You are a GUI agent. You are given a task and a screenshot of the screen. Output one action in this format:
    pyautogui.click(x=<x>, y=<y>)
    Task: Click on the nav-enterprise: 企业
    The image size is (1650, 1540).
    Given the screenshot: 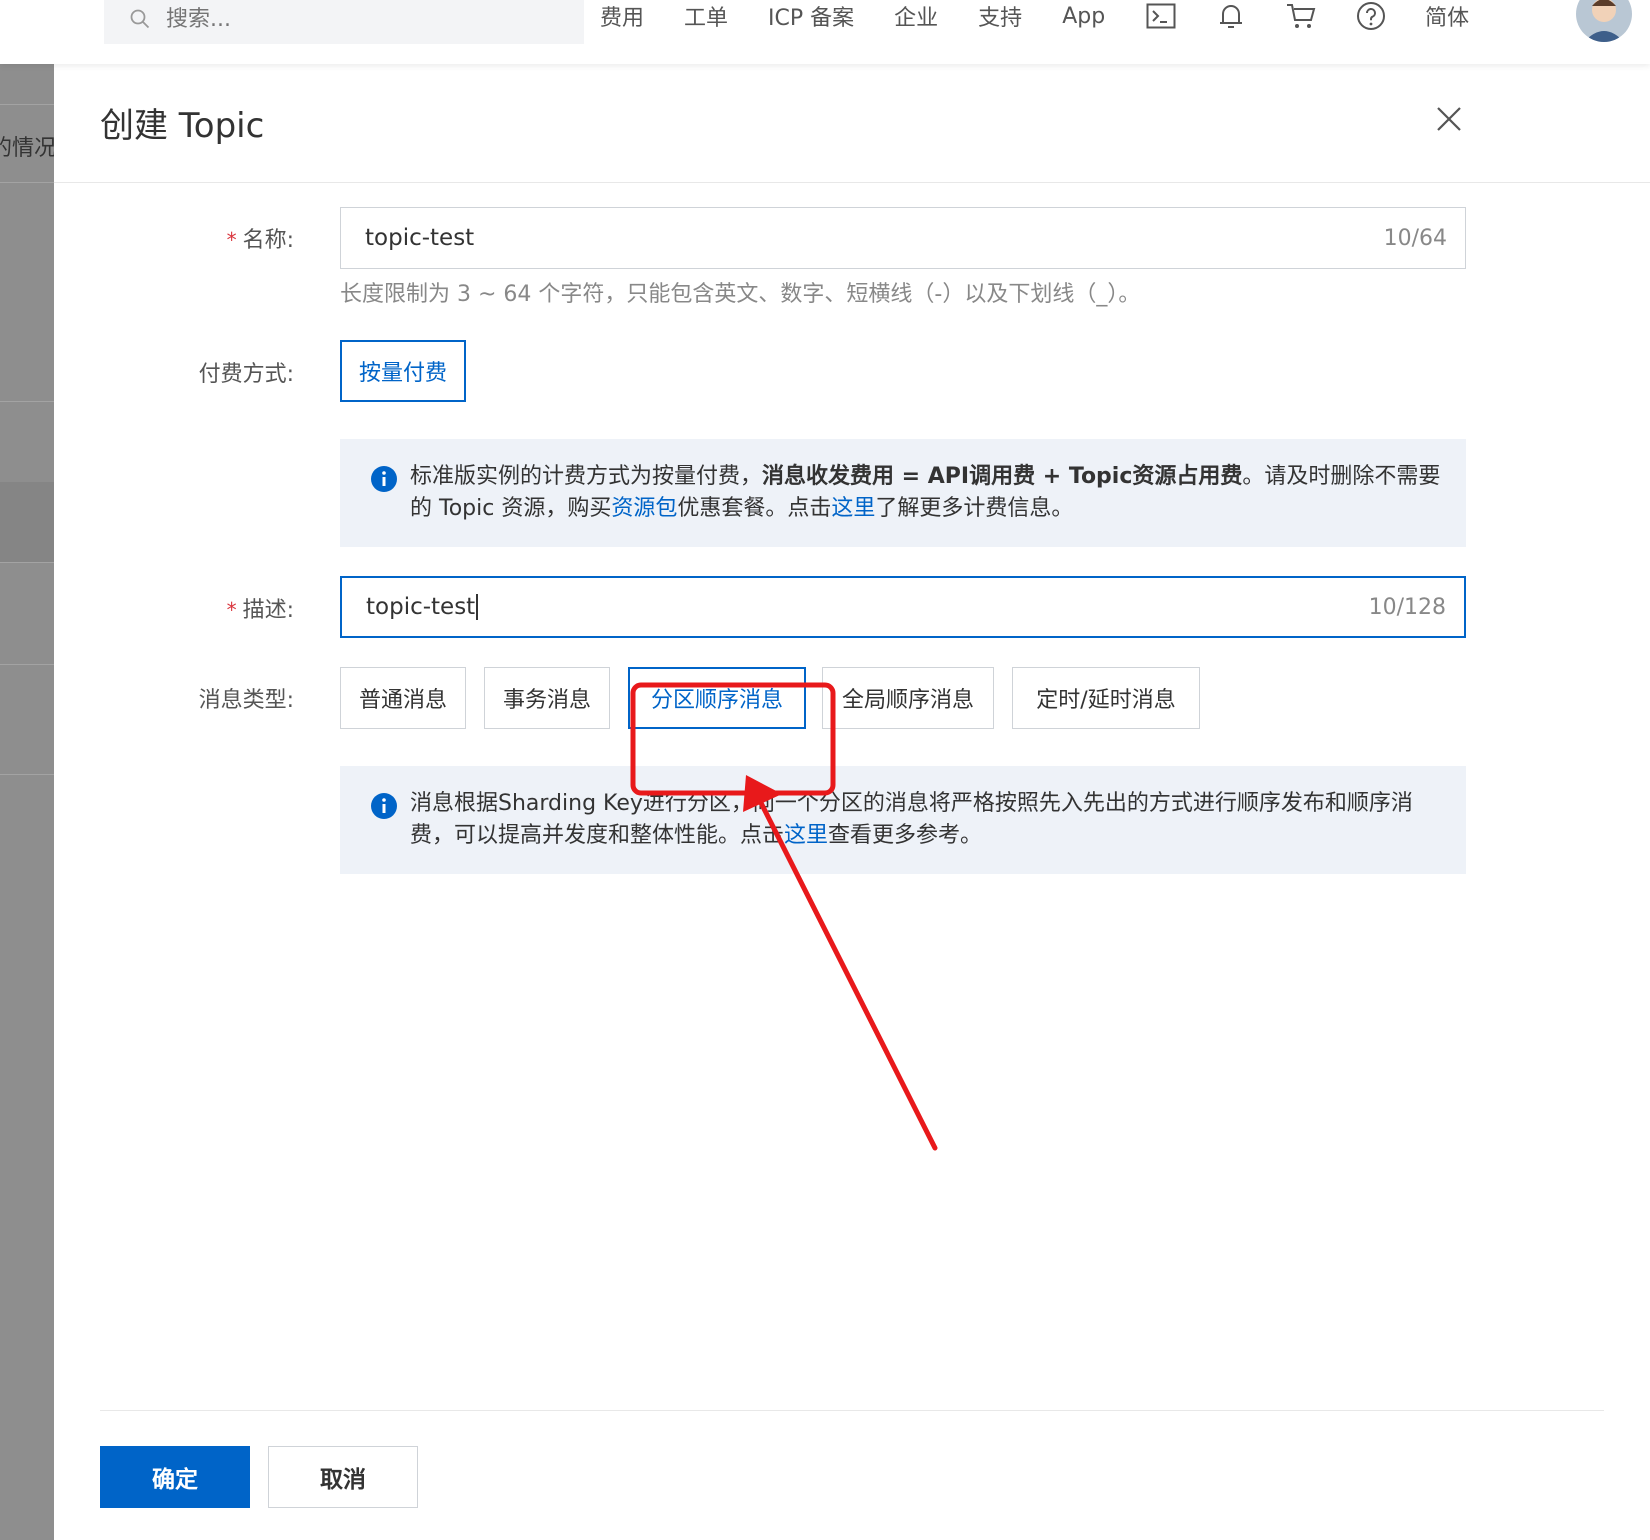 What is the action you would take?
    pyautogui.click(x=916, y=16)
    